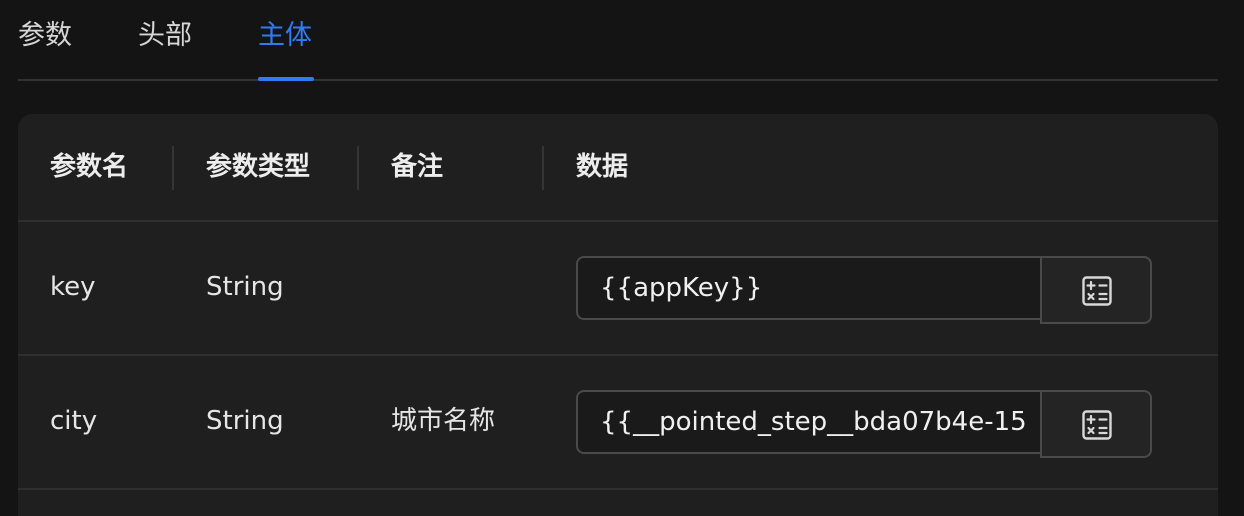 This screenshot has width=1244, height=516. I want to click on tab-body: 主体, so click(285, 36).